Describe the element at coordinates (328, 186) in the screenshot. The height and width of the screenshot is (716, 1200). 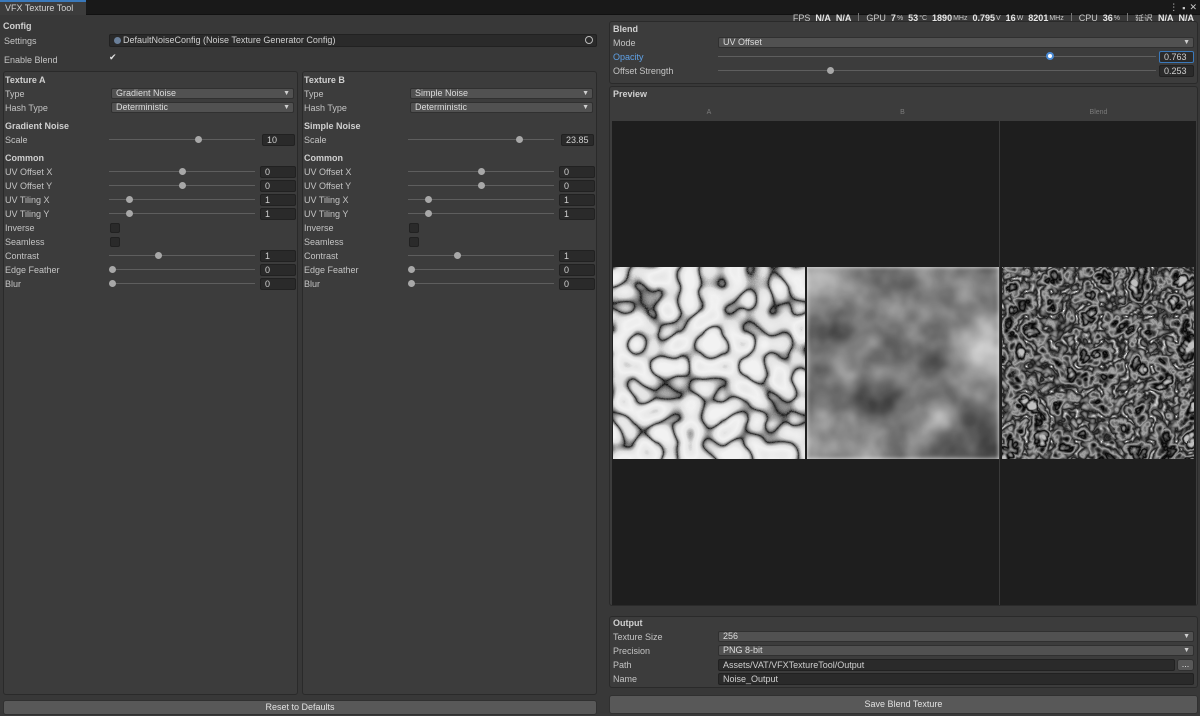
I see `tex-b-uv-offset-y-label: UV Offset Y` at that location.